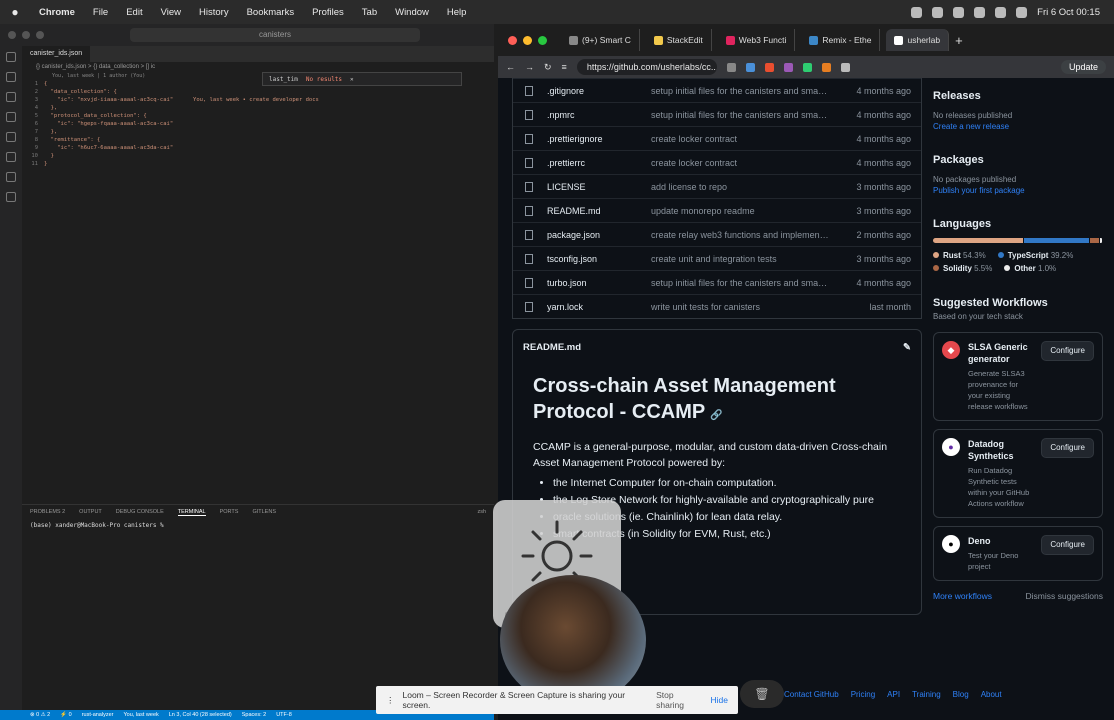  Describe the element at coordinates (140, 715) in the screenshot. I see `status-blame: You, last week` at that location.